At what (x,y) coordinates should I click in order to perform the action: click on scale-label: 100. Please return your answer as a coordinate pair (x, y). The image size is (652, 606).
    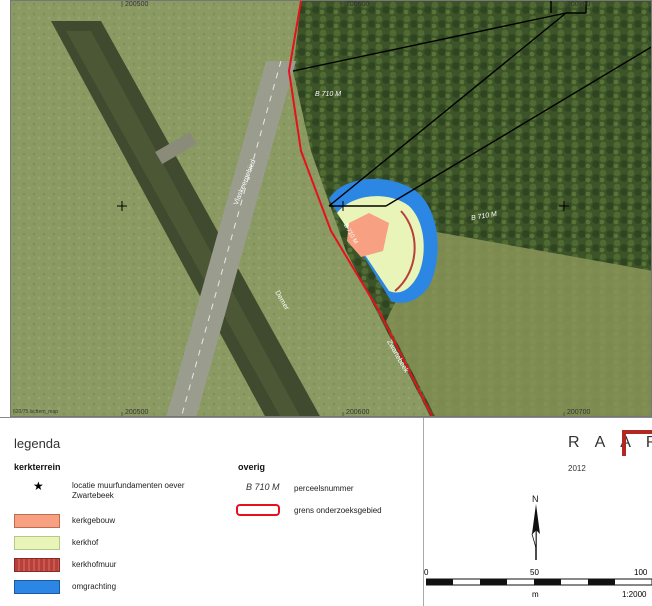
    Looking at the image, I should click on (641, 572).